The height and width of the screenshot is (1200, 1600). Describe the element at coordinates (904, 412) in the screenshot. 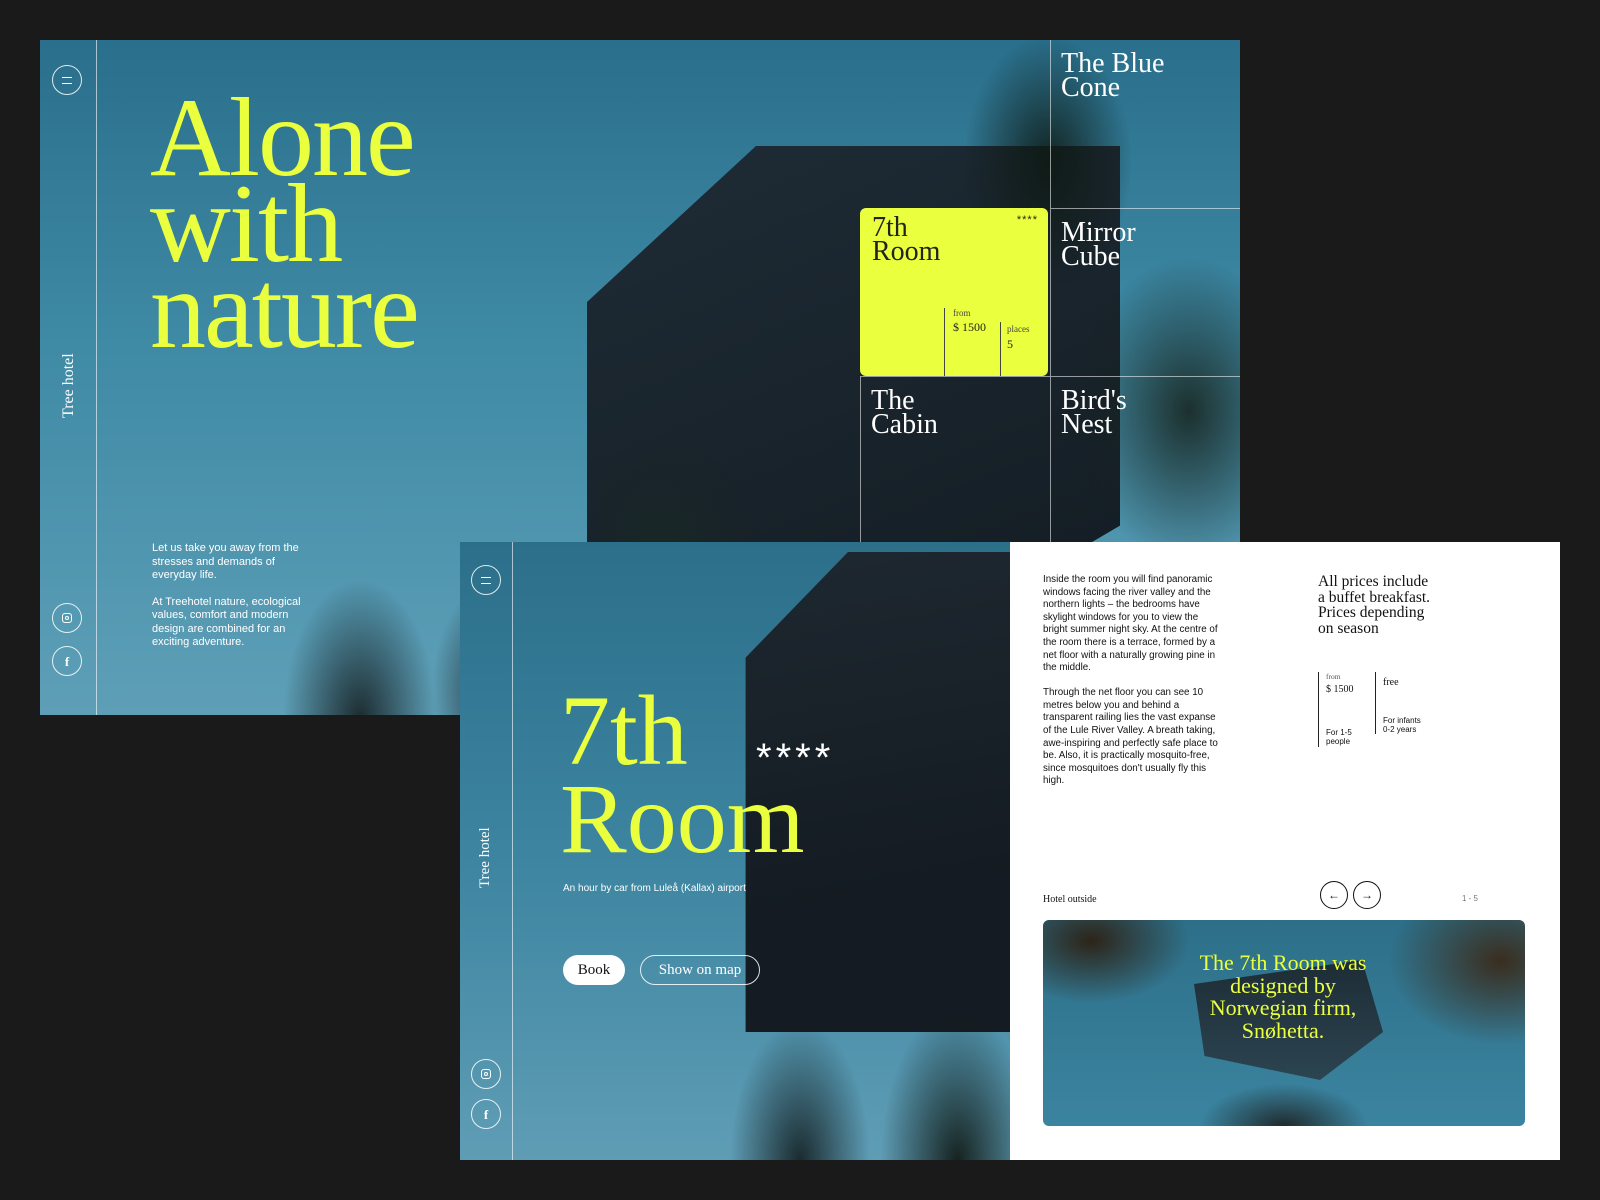

I see `room-name: The Cabin` at that location.